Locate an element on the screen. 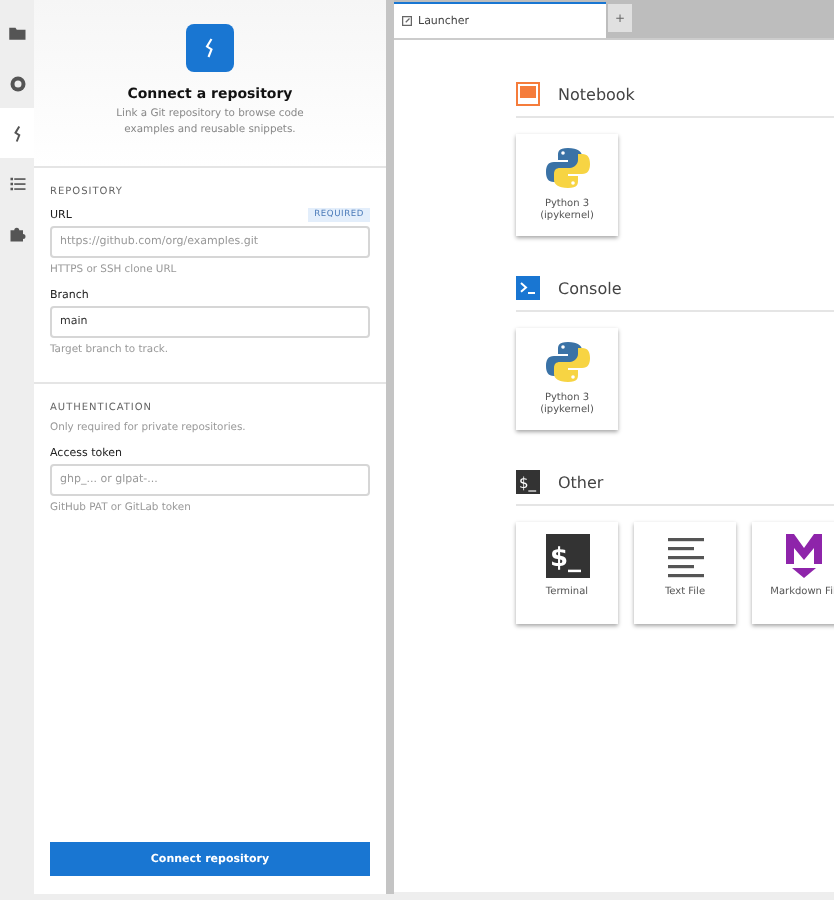  section-title: Notebook is located at coordinates (596, 94).